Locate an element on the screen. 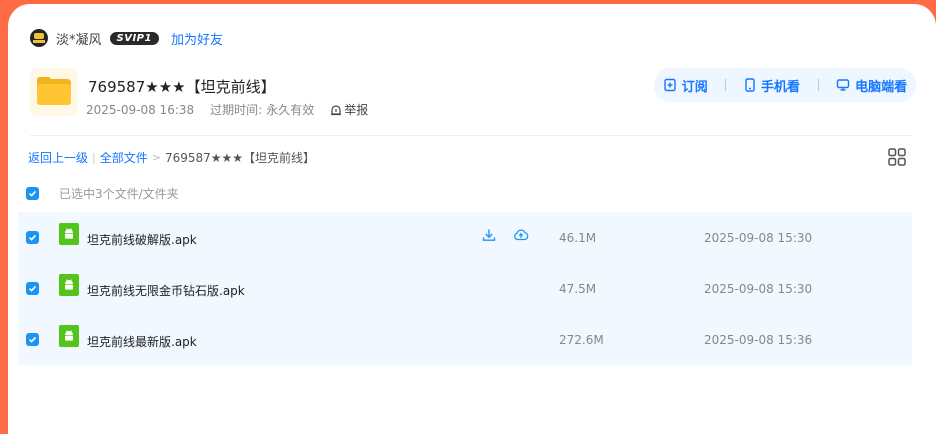  breadcrumb-current: 769587★★★【坦克前线】 is located at coordinates (240, 158).